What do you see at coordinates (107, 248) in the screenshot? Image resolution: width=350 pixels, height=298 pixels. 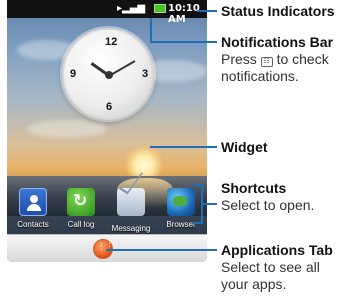 I see `app-tray` at bounding box center [107, 248].